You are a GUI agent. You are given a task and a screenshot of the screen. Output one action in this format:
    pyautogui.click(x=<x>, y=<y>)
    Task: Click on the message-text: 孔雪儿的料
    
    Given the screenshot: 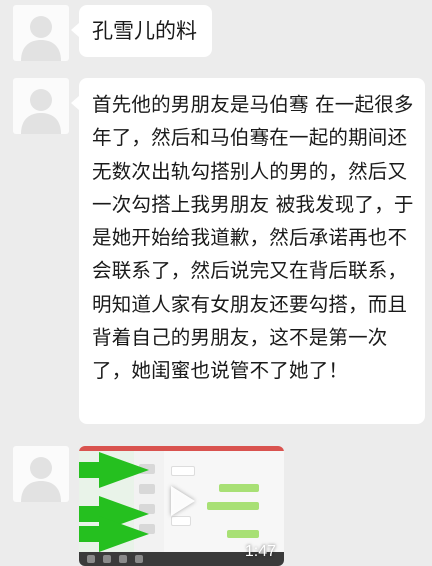 What is the action you would take?
    pyautogui.click(x=144, y=31)
    